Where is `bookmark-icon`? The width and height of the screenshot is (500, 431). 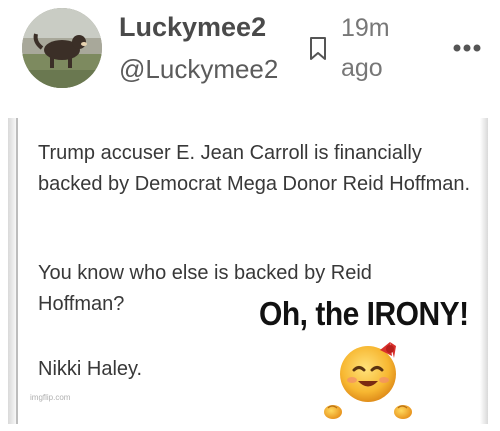
bookmark-icon is located at coordinates (318, 49).